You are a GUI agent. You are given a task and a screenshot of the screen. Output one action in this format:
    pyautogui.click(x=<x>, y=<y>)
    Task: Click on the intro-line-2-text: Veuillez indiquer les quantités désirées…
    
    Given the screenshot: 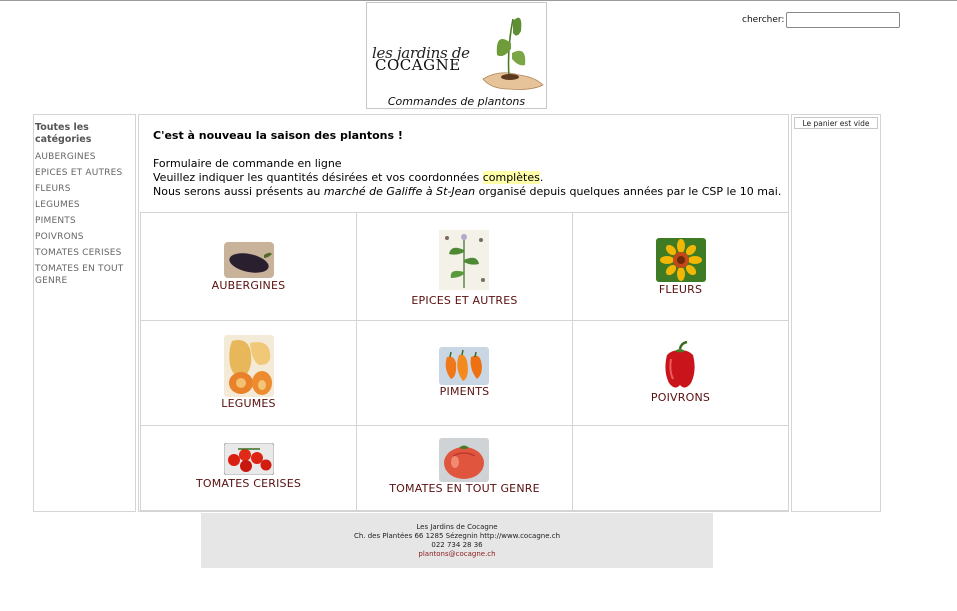 What is the action you would take?
    pyautogui.click(x=318, y=177)
    